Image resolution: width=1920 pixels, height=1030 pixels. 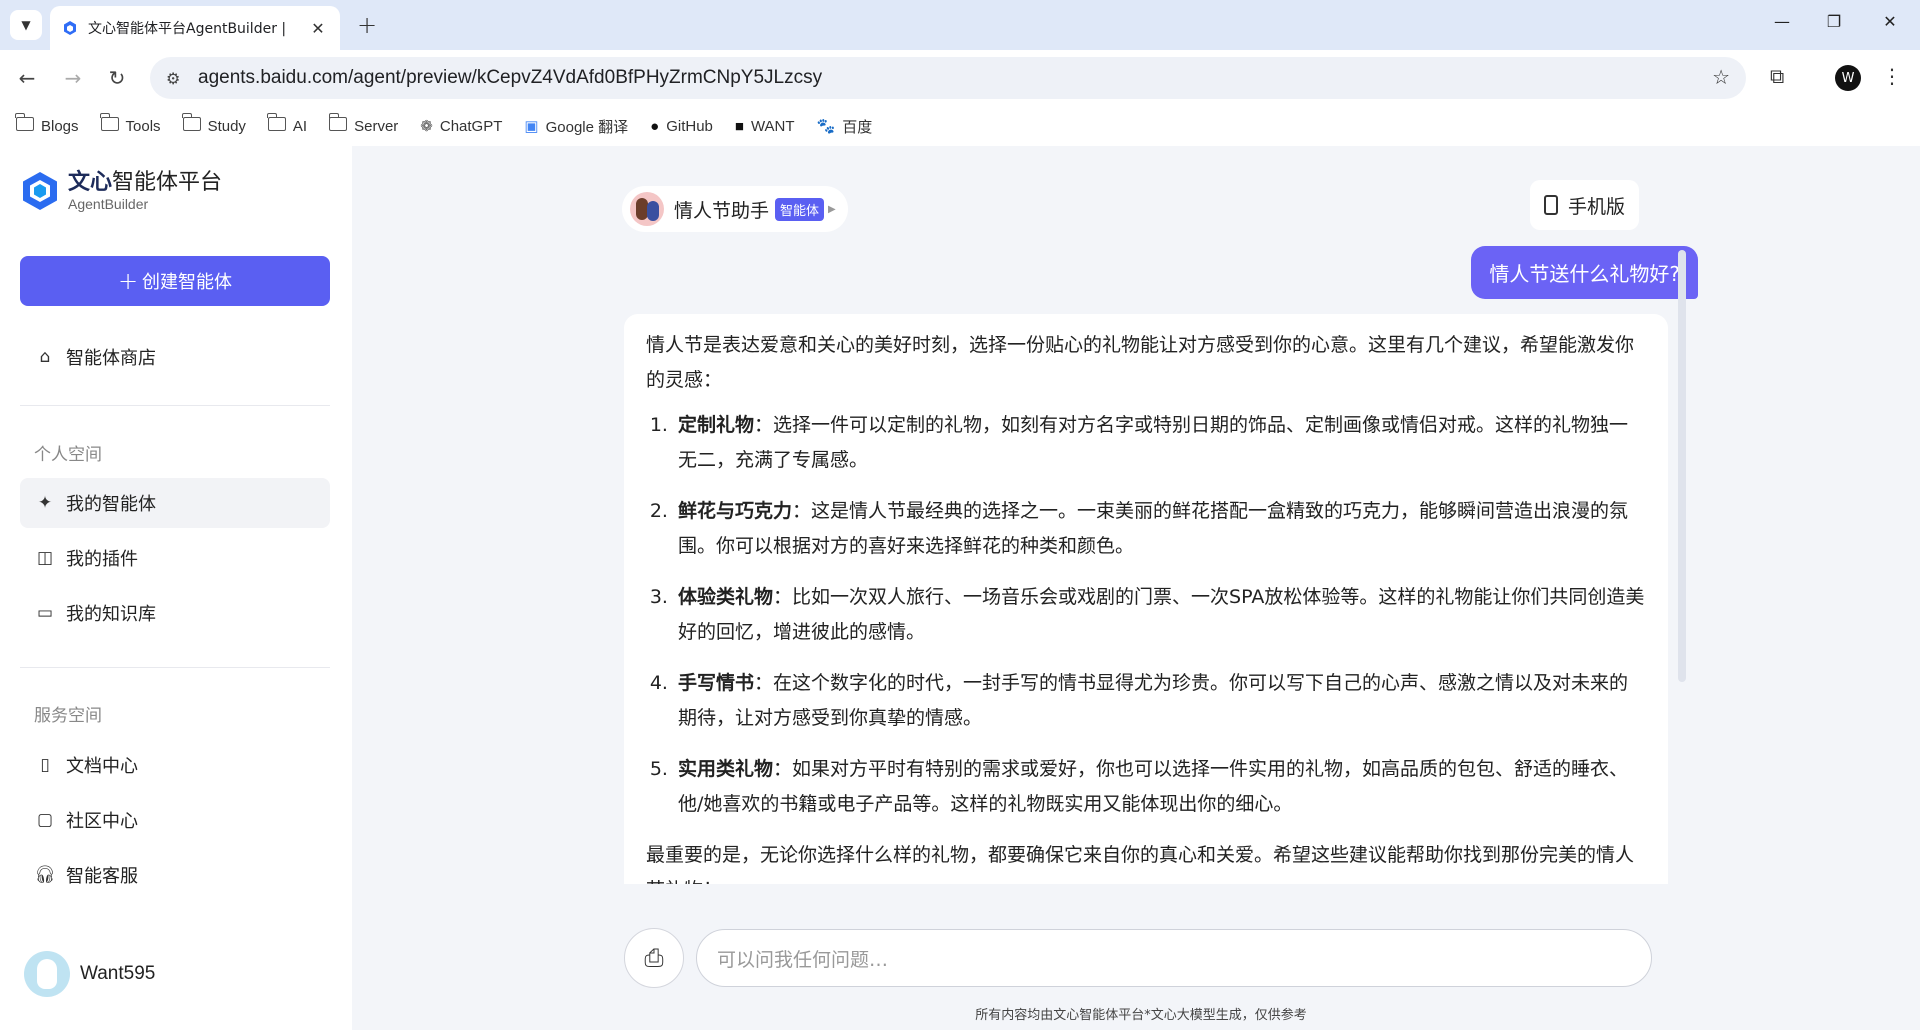 What do you see at coordinates (832, 209) in the screenshot?
I see `chevron-right-icon: ▶` at bounding box center [832, 209].